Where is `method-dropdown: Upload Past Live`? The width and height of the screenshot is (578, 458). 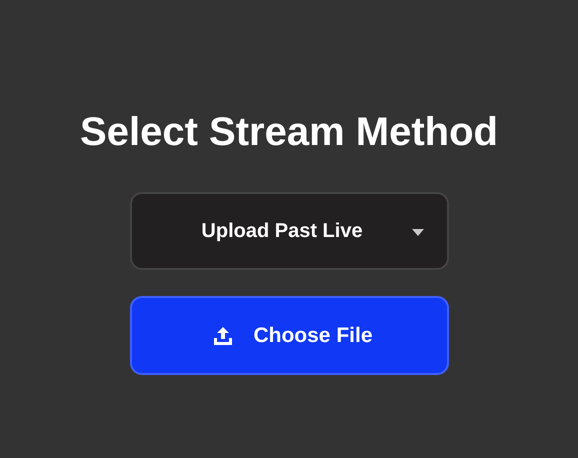 method-dropdown: Upload Past Live is located at coordinates (289, 231).